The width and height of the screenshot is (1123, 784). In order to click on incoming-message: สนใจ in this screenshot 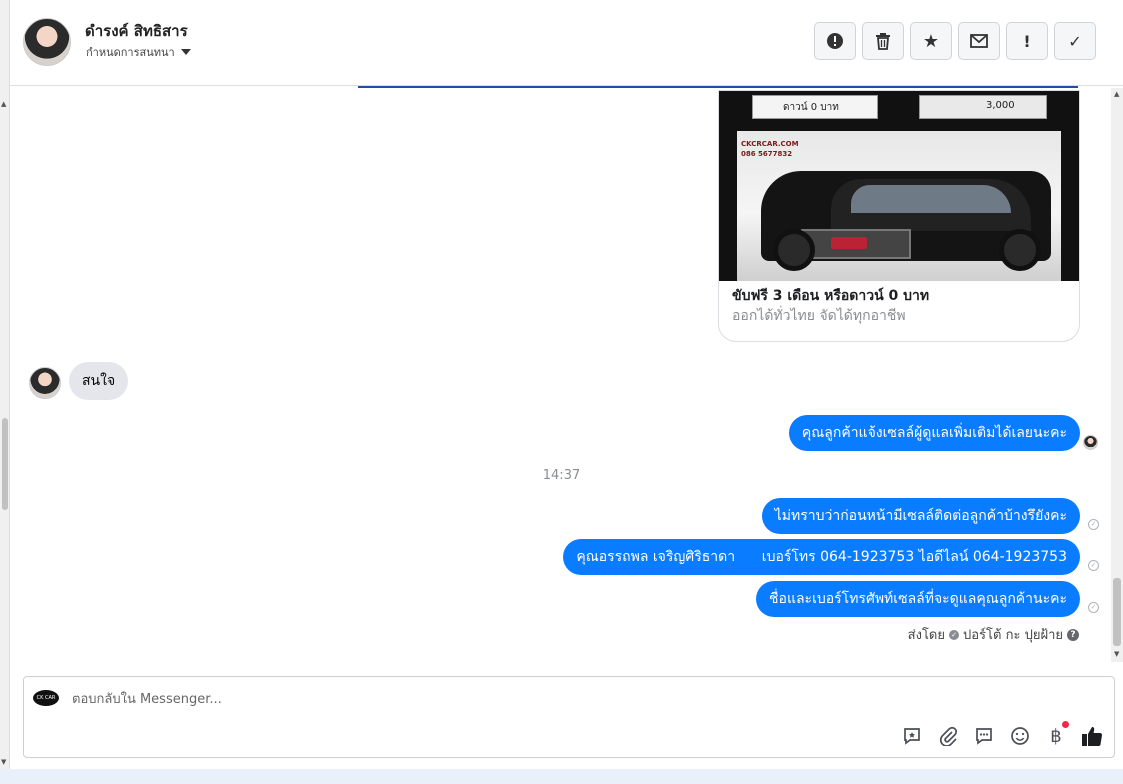, I will do `click(99, 381)`.